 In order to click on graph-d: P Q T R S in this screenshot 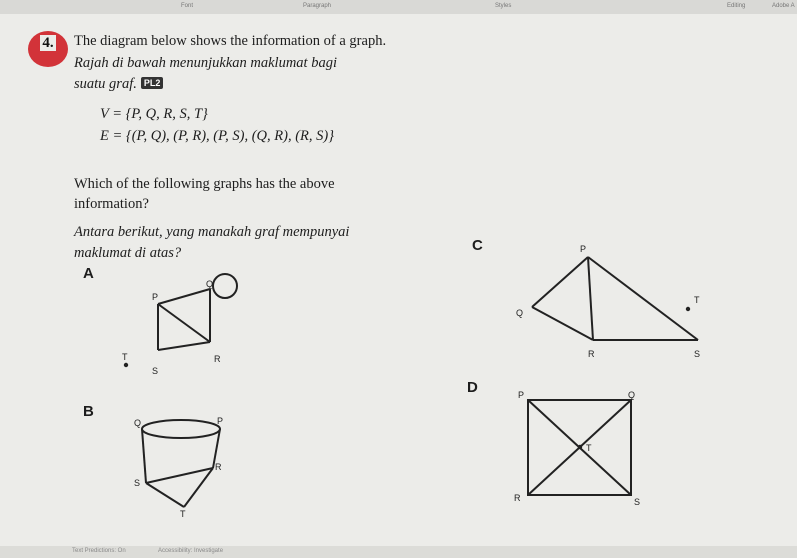, I will do `click(580, 450)`.